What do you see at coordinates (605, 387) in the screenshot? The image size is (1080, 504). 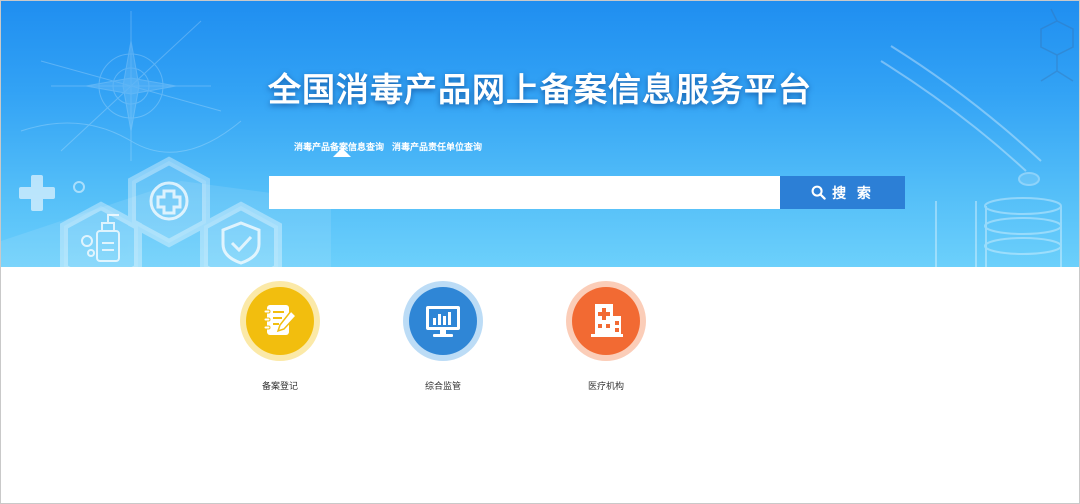 I see `service-label: 医疗机构` at bounding box center [605, 387].